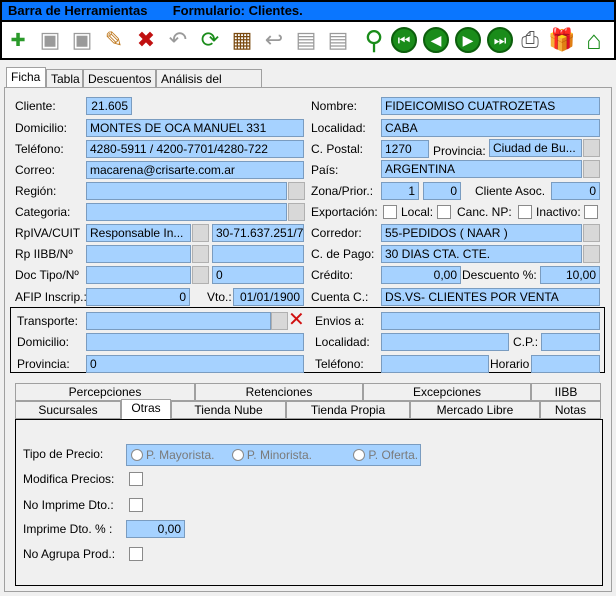 The width and height of the screenshot is (616, 596). Describe the element at coordinates (296, 191) in the screenshot. I see `region-dropdown-button` at that location.